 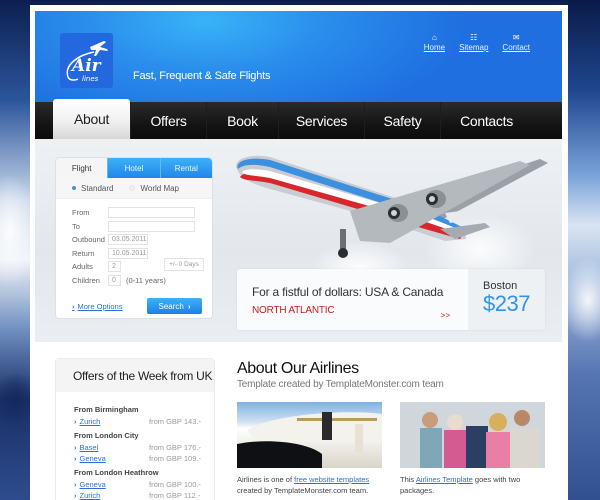 I want to click on nav-item-services: Services, so click(x=321, y=120).